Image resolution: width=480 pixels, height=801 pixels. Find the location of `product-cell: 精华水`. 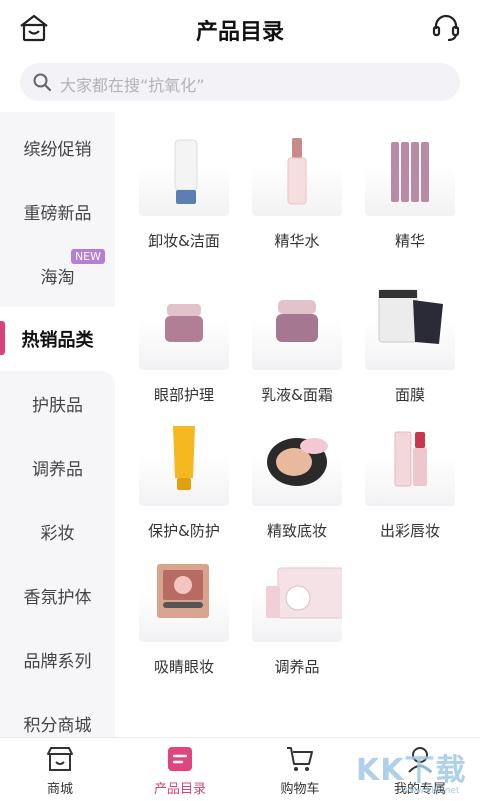

product-cell: 精华水 is located at coordinates (297, 200).